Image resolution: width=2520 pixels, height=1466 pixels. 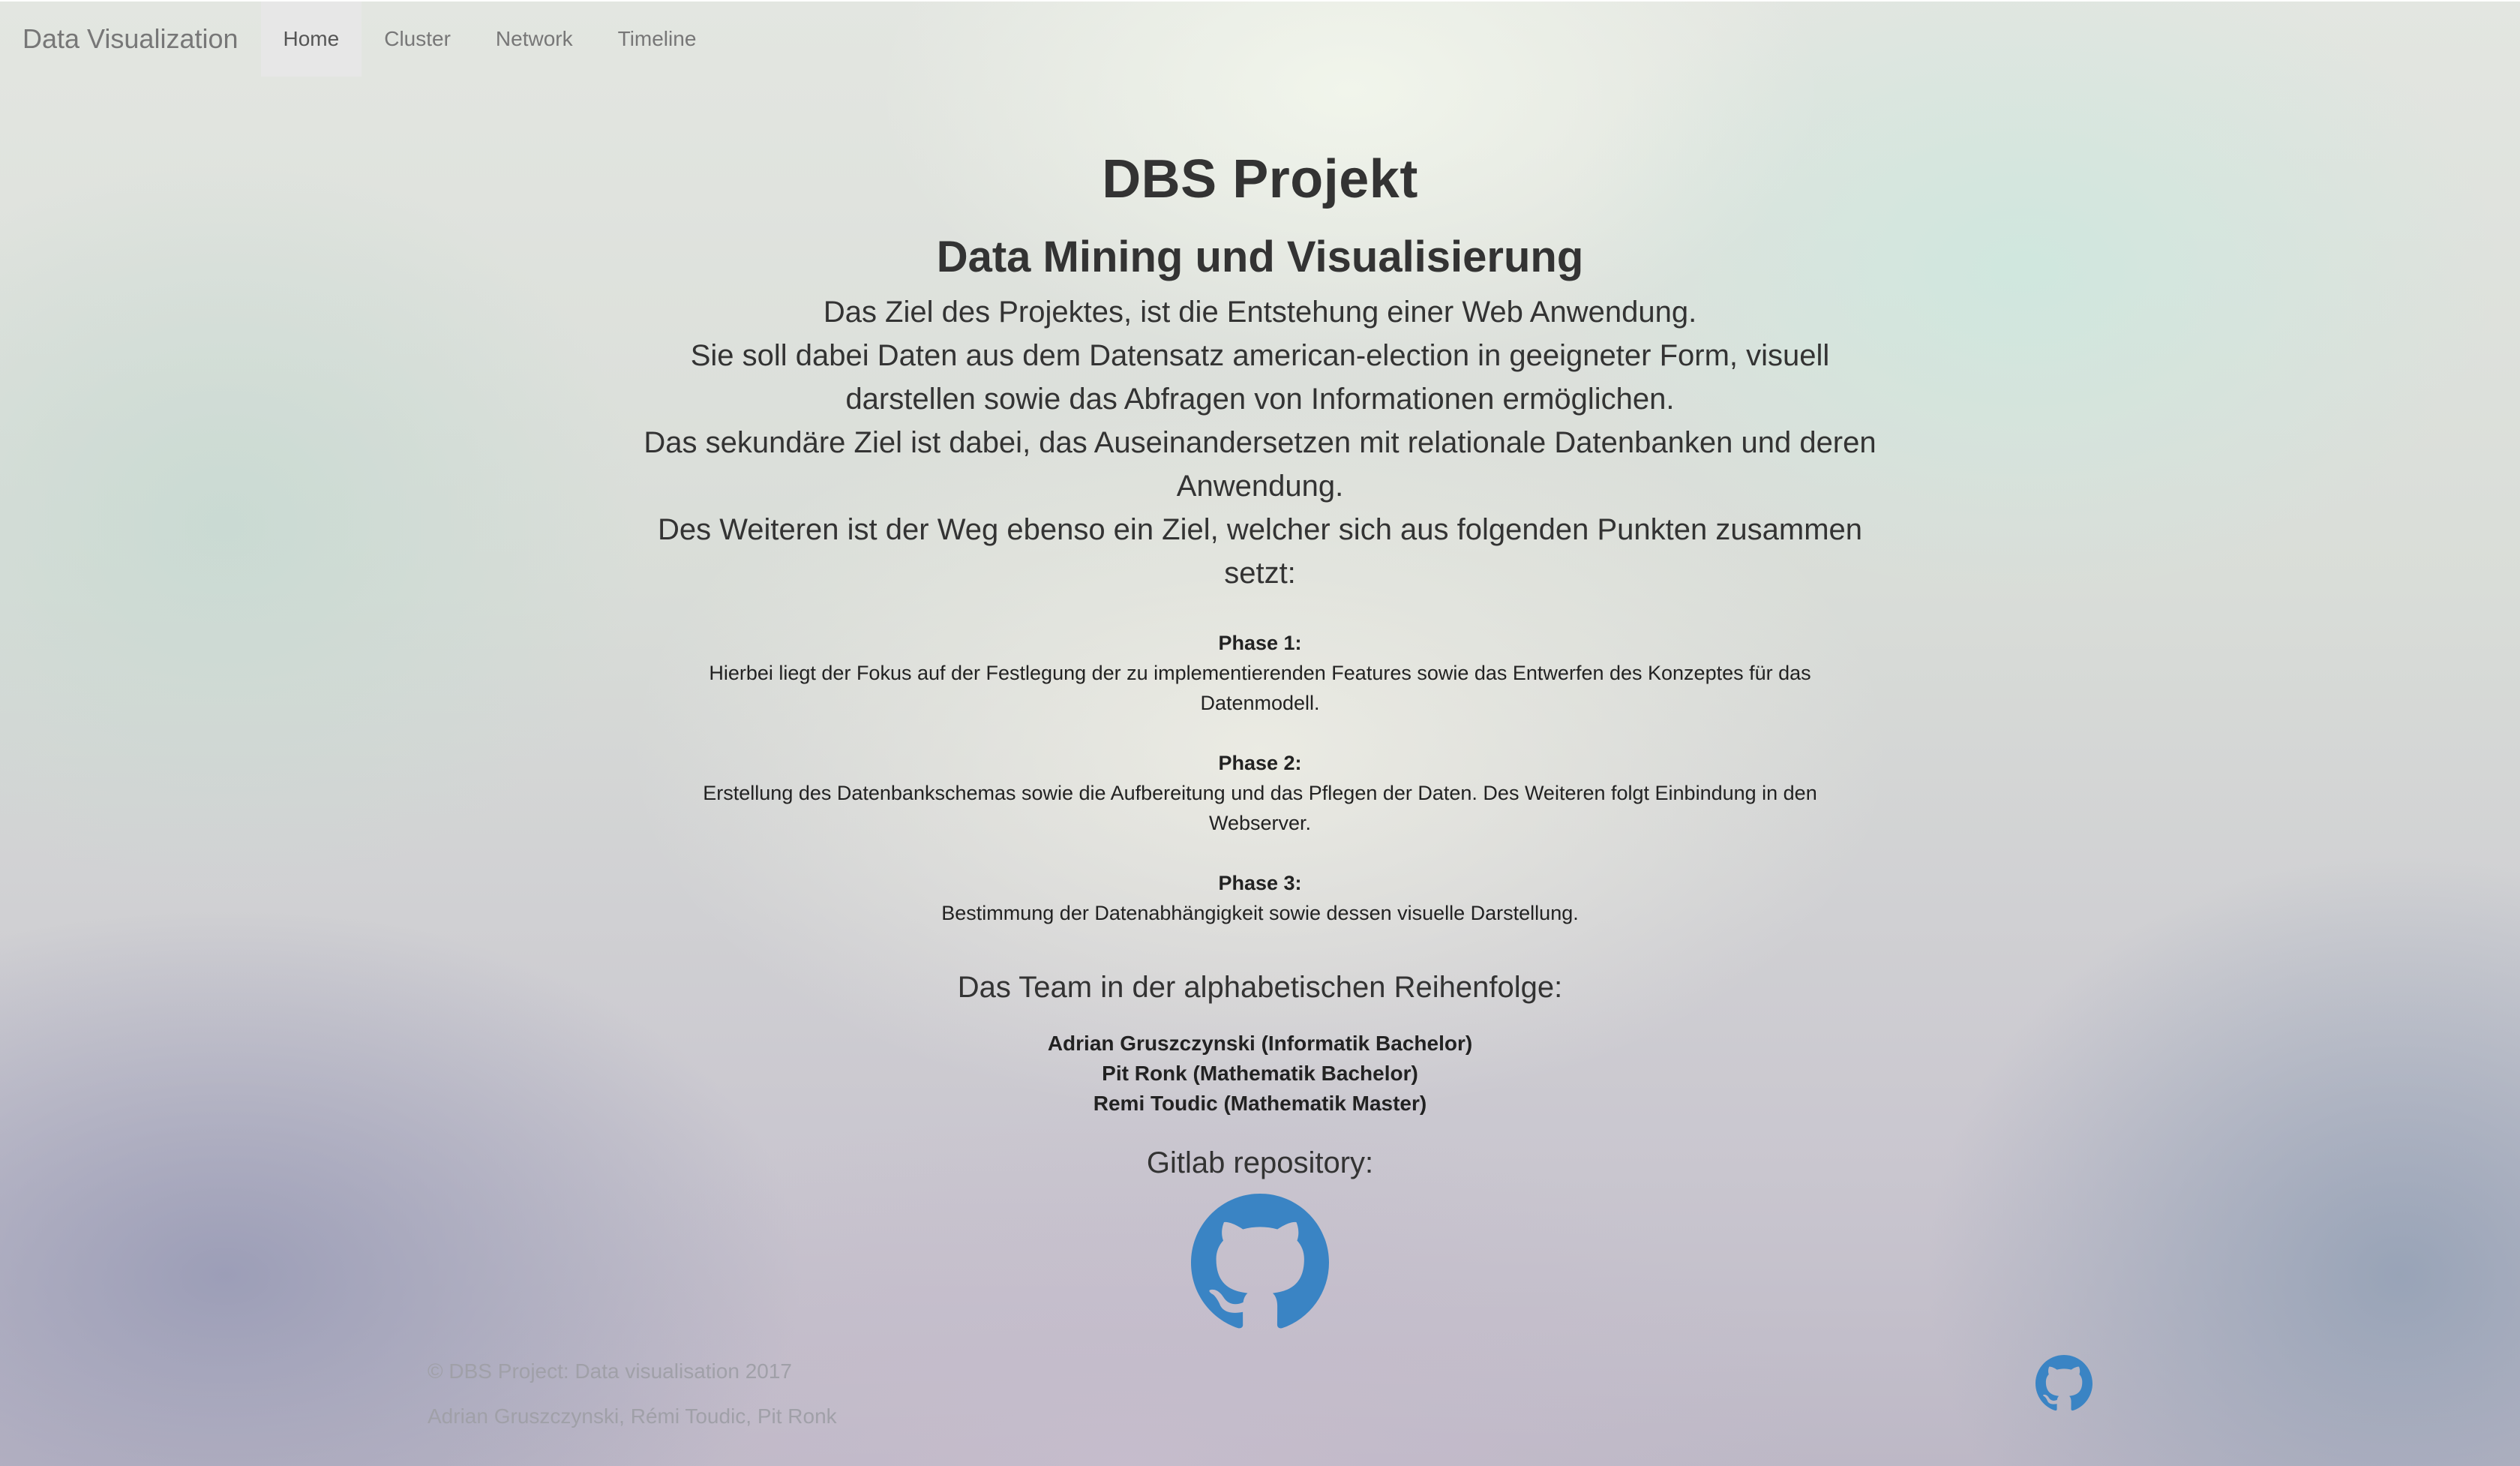 I want to click on team-member: Pit Ronk (Mathematik Bachelor), so click(x=1260, y=1073).